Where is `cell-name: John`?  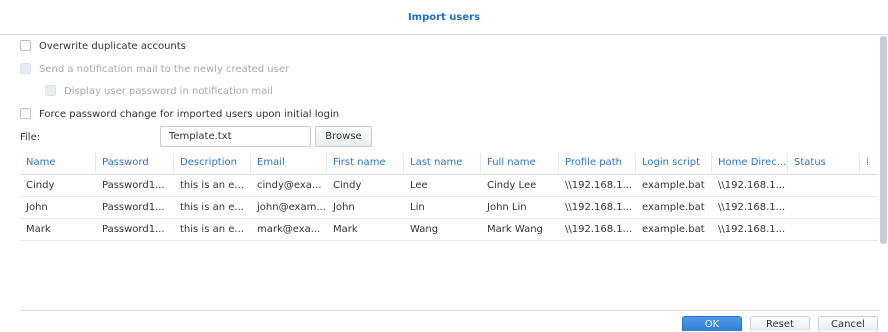 cell-name: John is located at coordinates (37, 207).